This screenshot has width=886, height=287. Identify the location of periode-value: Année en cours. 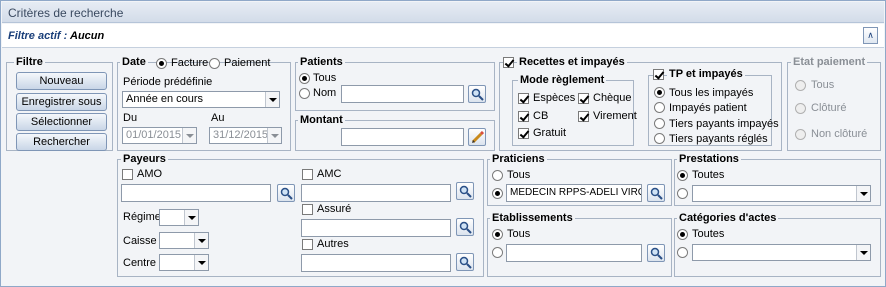
(165, 99).